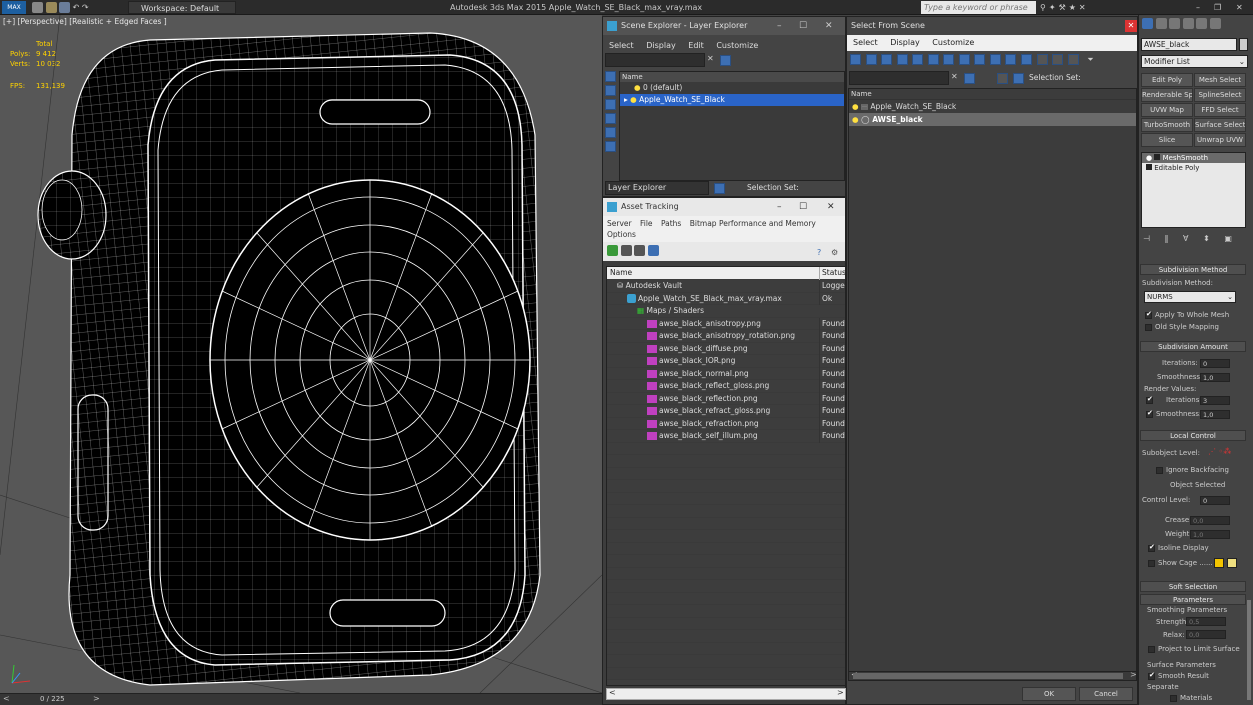 The image size is (1253, 705). Describe the element at coordinates (1073, 59) in the screenshot. I see `select-invert-icon` at that location.